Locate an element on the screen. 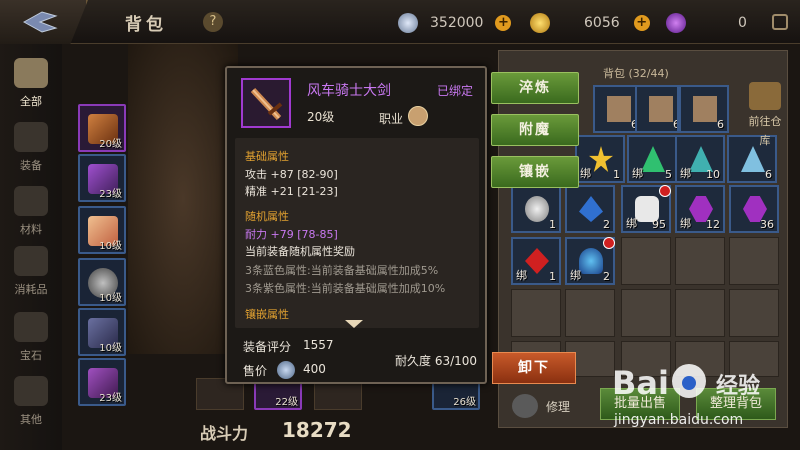 The image size is (800, 450). inventory-item: 6 is located at coordinates (704, 109).